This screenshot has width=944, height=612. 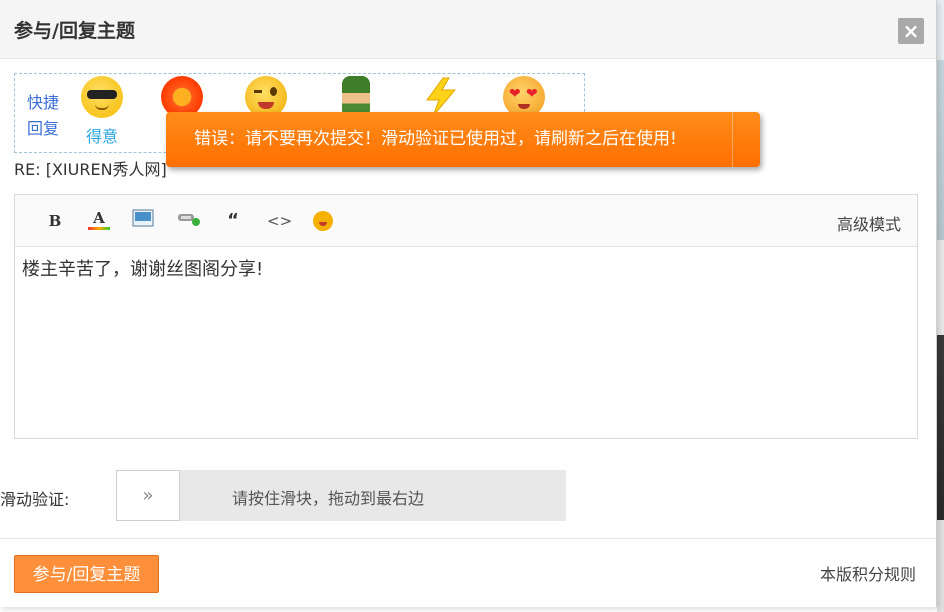 I want to click on code-button: <>, so click(x=279, y=221).